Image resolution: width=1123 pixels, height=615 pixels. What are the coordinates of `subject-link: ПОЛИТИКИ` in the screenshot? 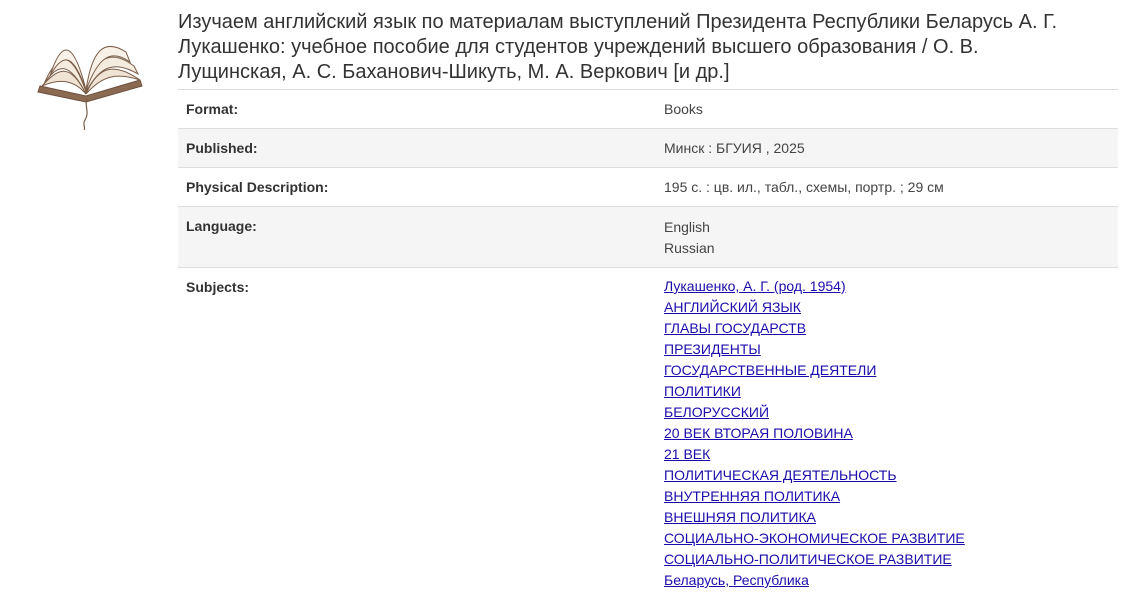 It's located at (891, 391).